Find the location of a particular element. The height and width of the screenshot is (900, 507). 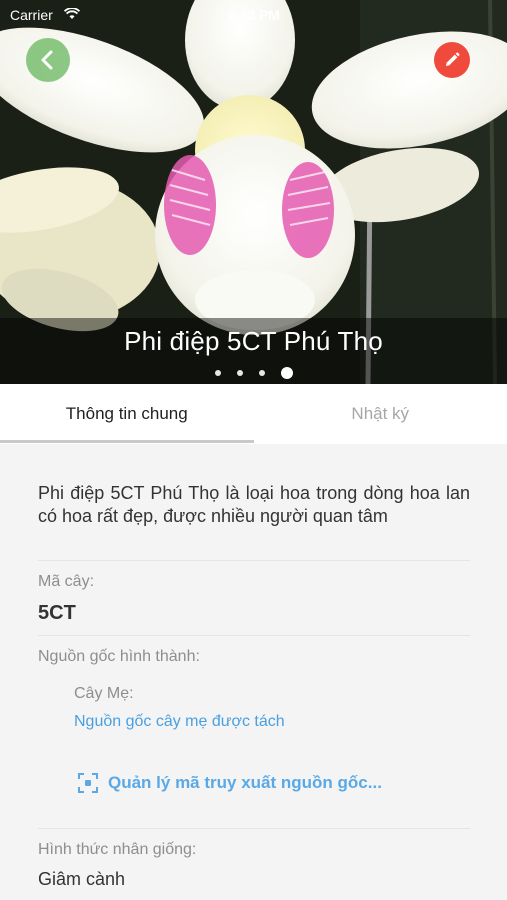

back-button is located at coordinates (48, 60).